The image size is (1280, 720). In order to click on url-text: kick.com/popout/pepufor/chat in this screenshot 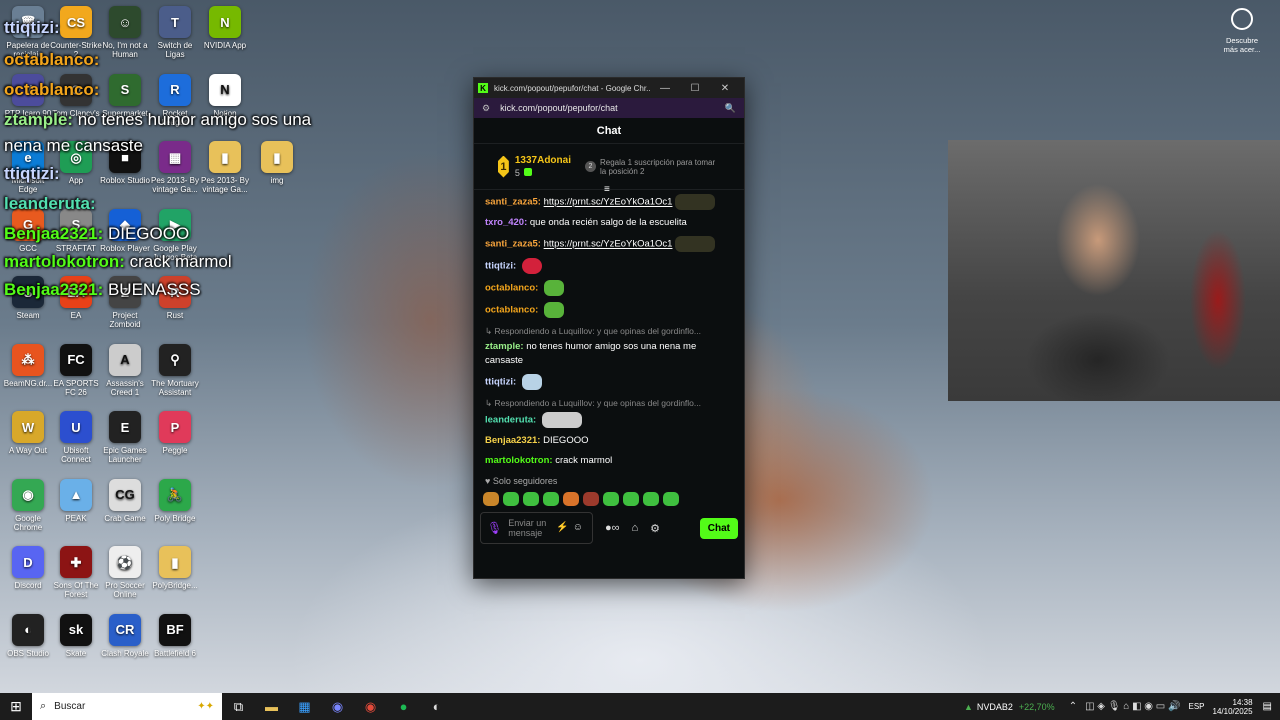, I will do `click(612, 108)`.